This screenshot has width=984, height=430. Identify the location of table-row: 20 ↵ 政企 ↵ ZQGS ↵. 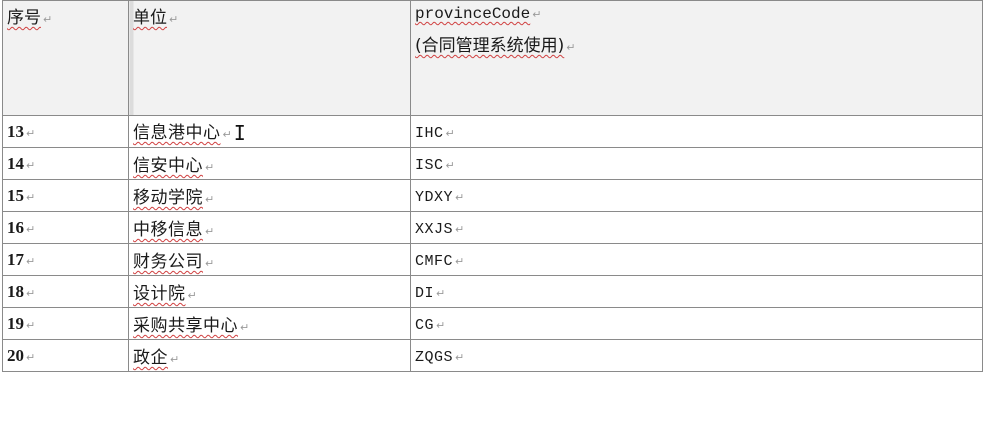
(492, 355).